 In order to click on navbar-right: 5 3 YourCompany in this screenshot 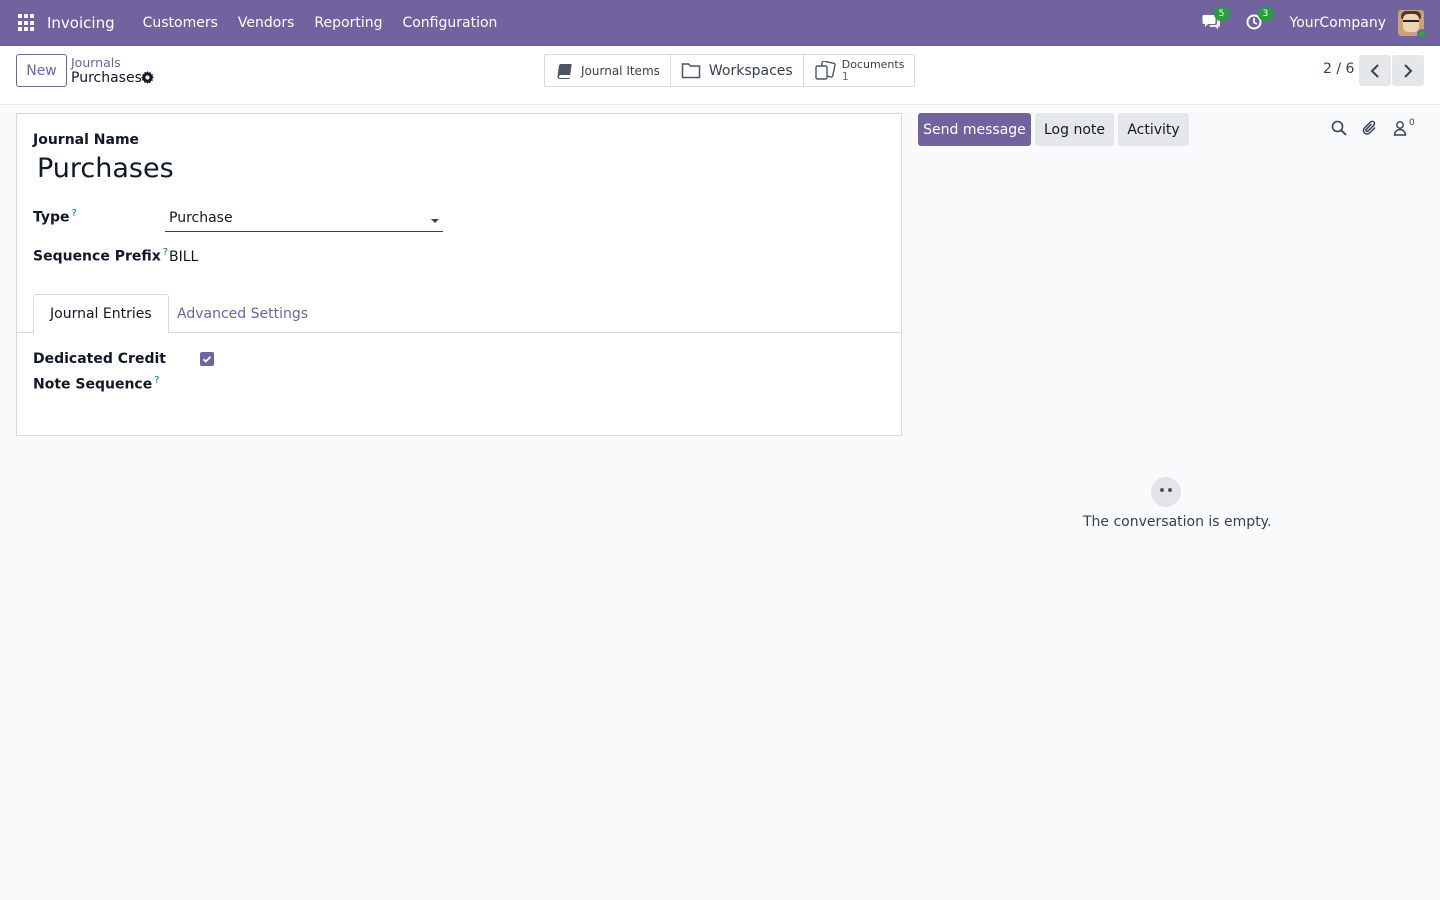, I will do `click(1314, 23)`.